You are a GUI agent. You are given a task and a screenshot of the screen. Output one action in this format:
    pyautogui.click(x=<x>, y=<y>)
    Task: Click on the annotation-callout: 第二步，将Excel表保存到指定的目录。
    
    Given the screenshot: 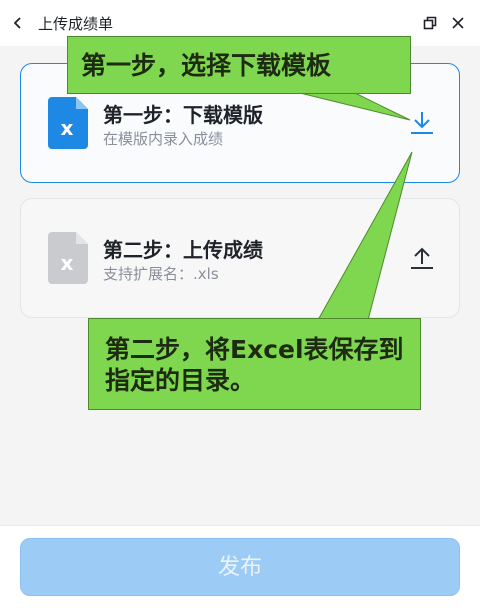 What is the action you would take?
    pyautogui.click(x=254, y=364)
    